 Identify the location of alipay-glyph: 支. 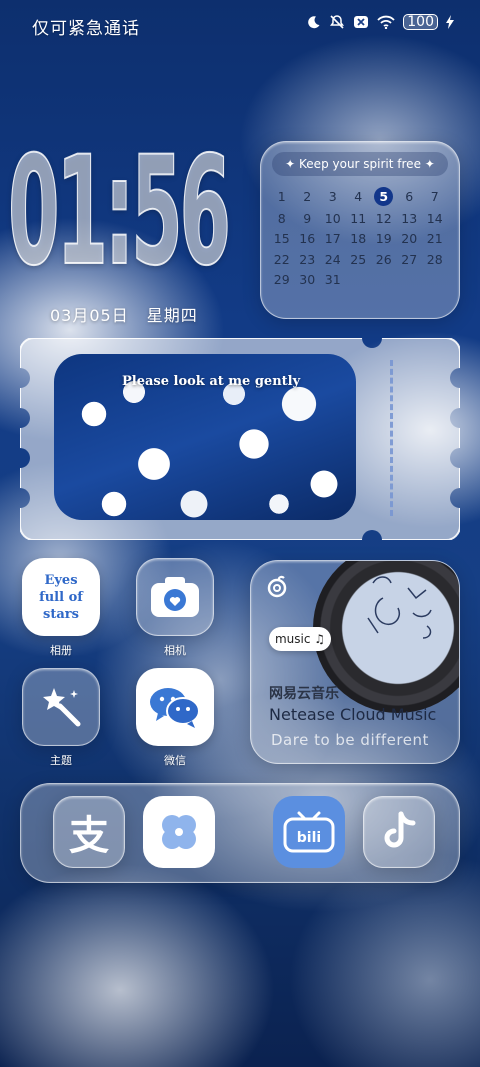
(89, 836).